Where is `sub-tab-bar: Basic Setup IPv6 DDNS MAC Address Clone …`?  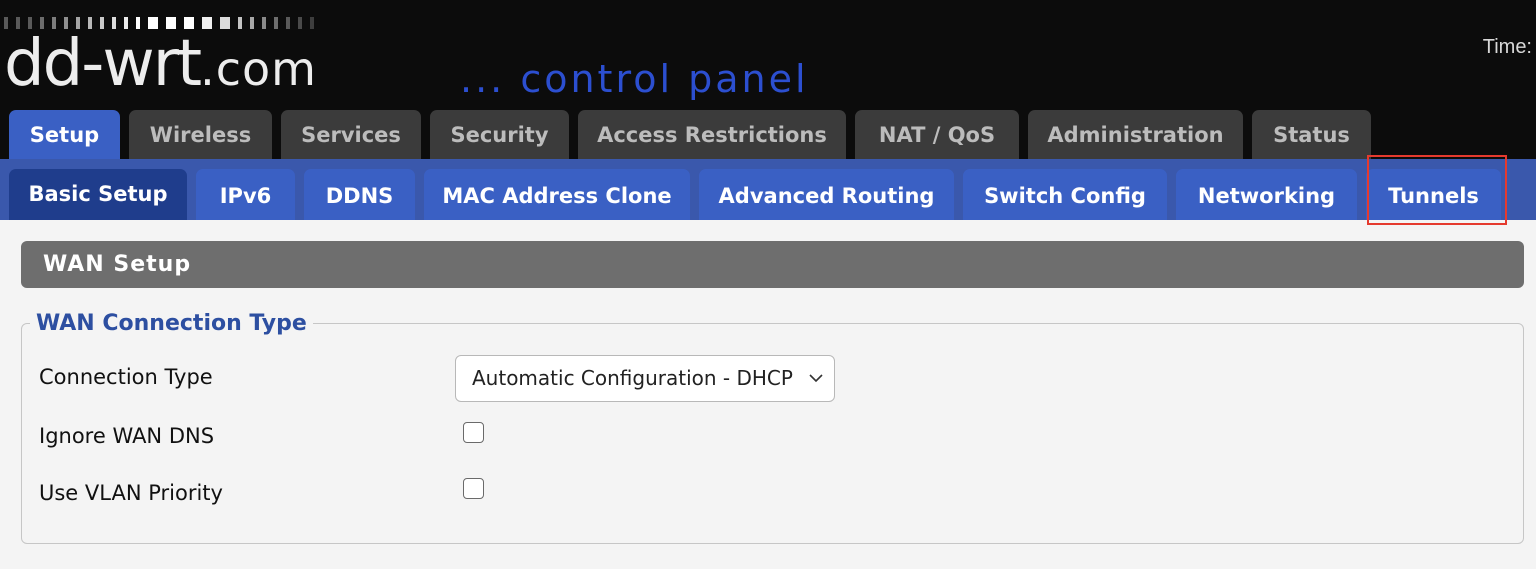
sub-tab-bar: Basic Setup IPv6 DDNS MAC Address Clone … is located at coordinates (768, 189).